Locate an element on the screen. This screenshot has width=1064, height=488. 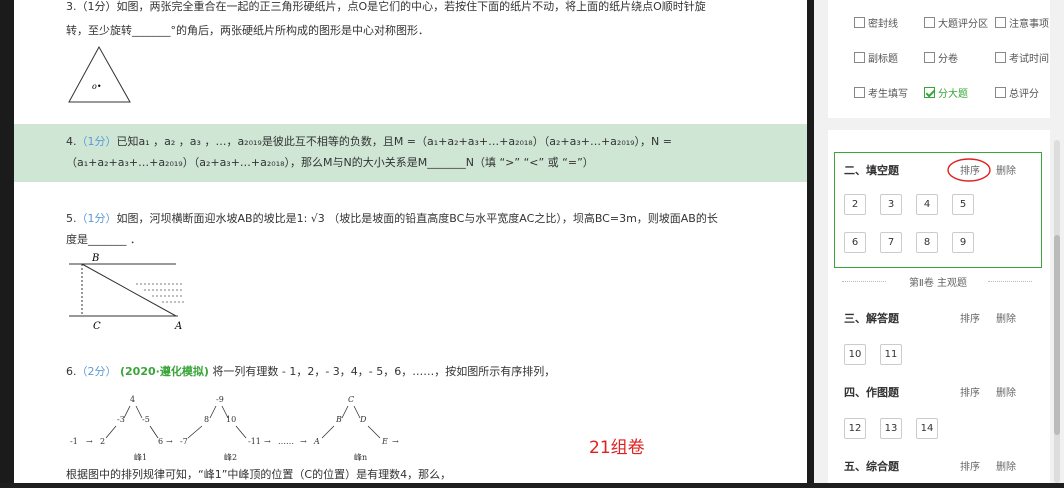
question-button: 7 is located at coordinates (891, 242).